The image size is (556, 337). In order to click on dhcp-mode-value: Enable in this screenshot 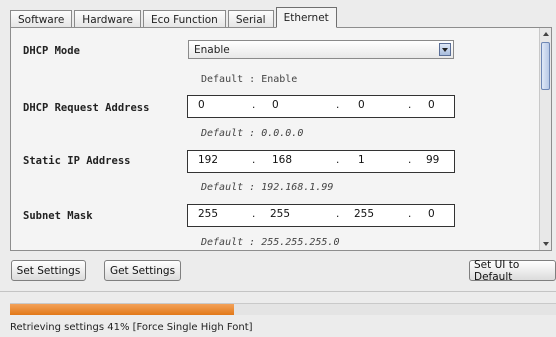, I will do `click(212, 49)`.